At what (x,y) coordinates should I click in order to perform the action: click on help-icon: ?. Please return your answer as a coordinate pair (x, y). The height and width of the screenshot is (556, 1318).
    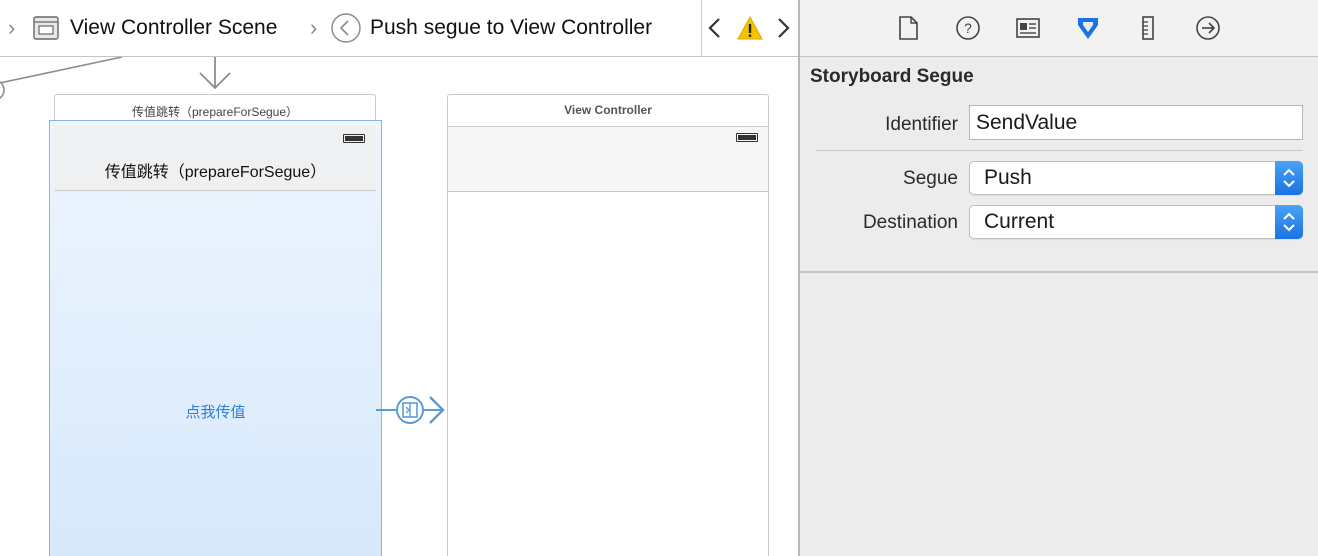
    Looking at the image, I should click on (968, 28).